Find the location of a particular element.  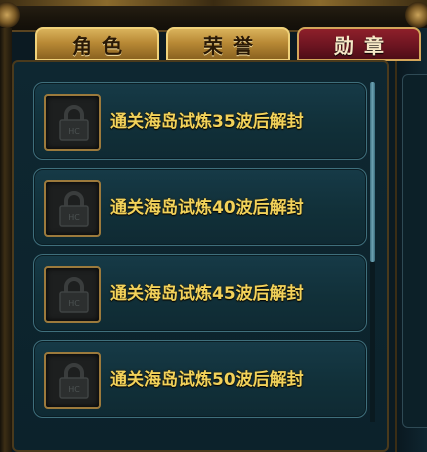

medal-unlock-text: 通关海岛试炼40波后解封 is located at coordinates (207, 208).